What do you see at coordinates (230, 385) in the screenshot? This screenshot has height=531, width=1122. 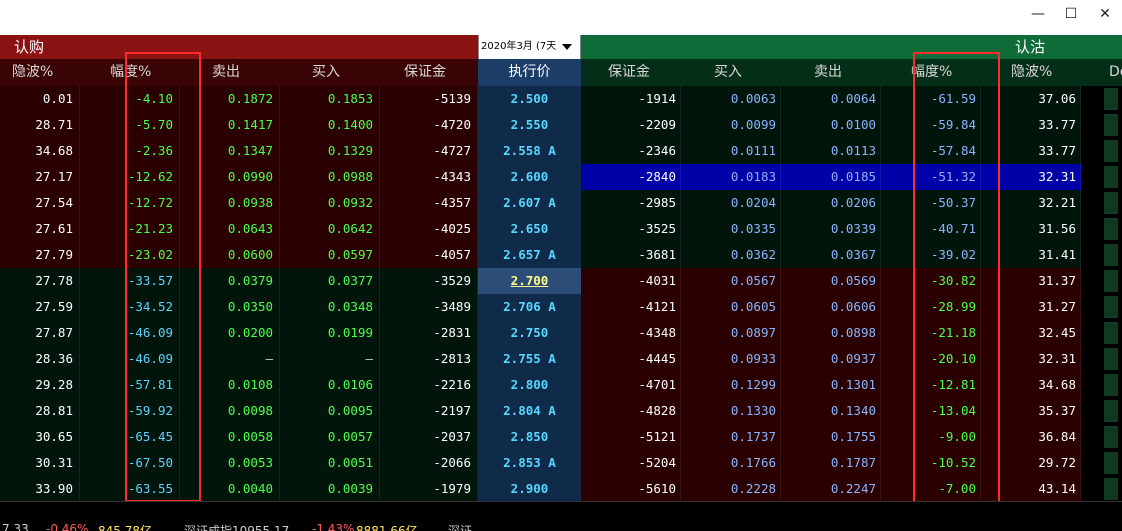 I see `call-ask-cell: 0.0108` at bounding box center [230, 385].